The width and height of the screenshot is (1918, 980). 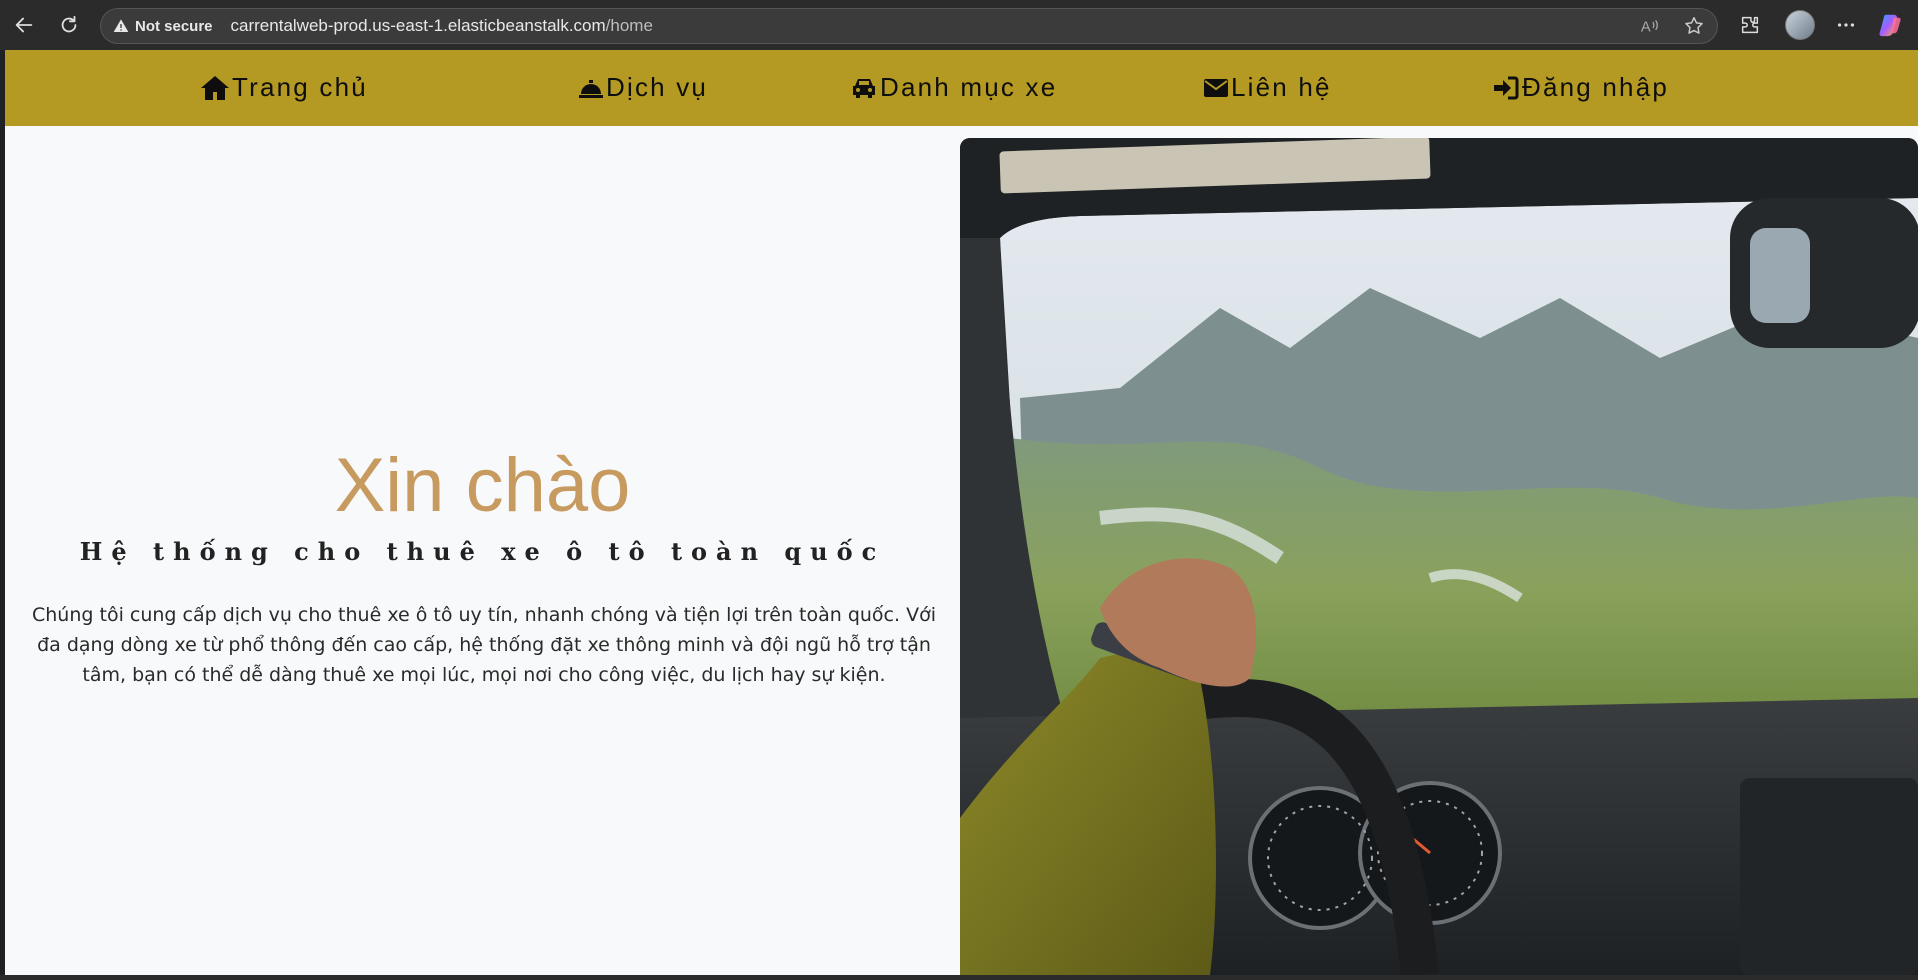 I want to click on car-icon, so click(x=864, y=88).